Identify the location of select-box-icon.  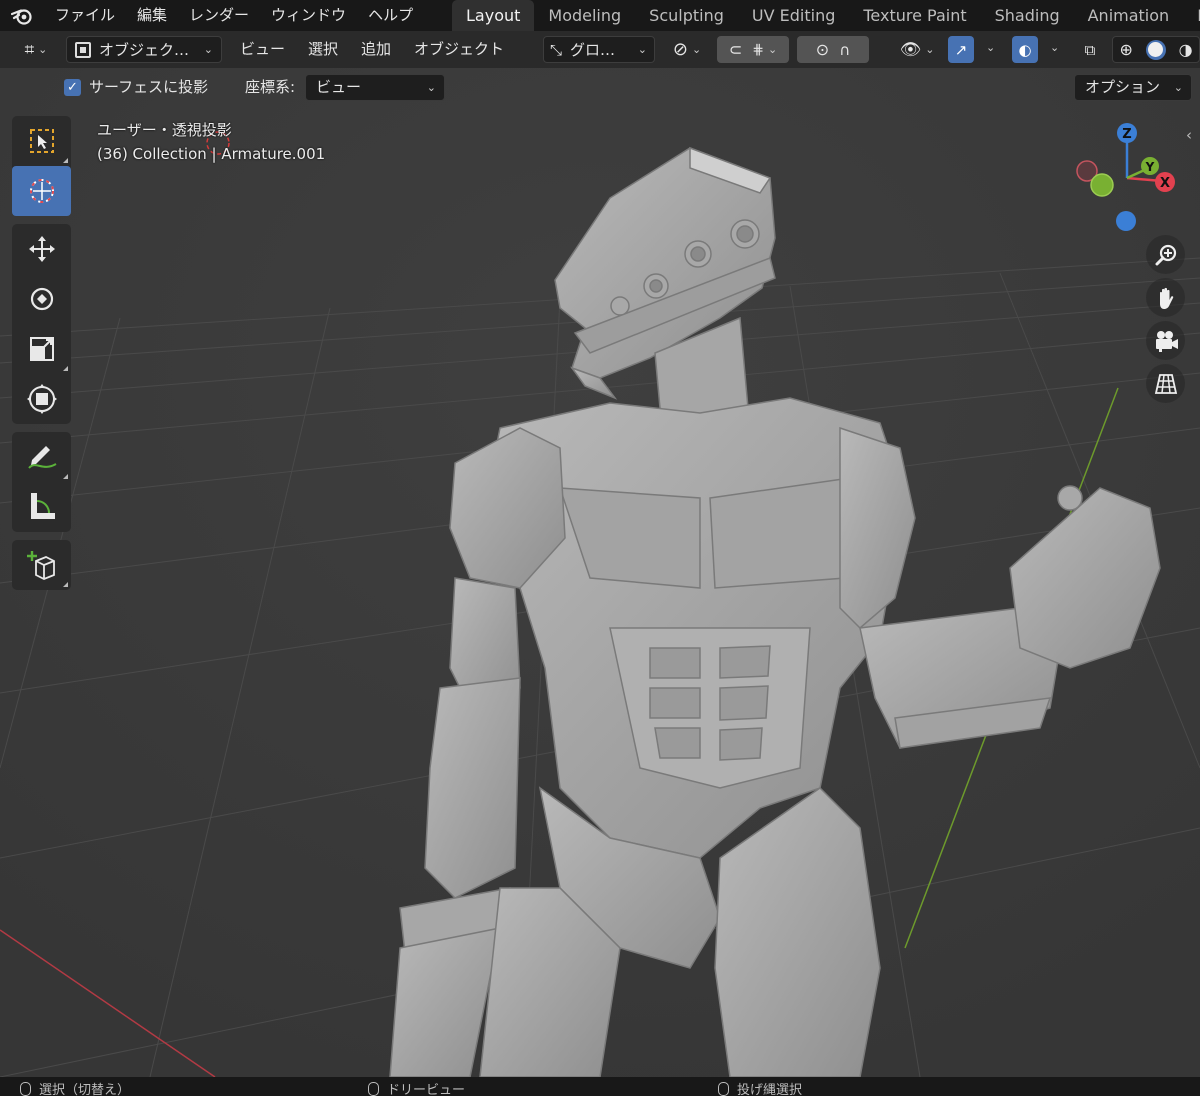
(41, 141).